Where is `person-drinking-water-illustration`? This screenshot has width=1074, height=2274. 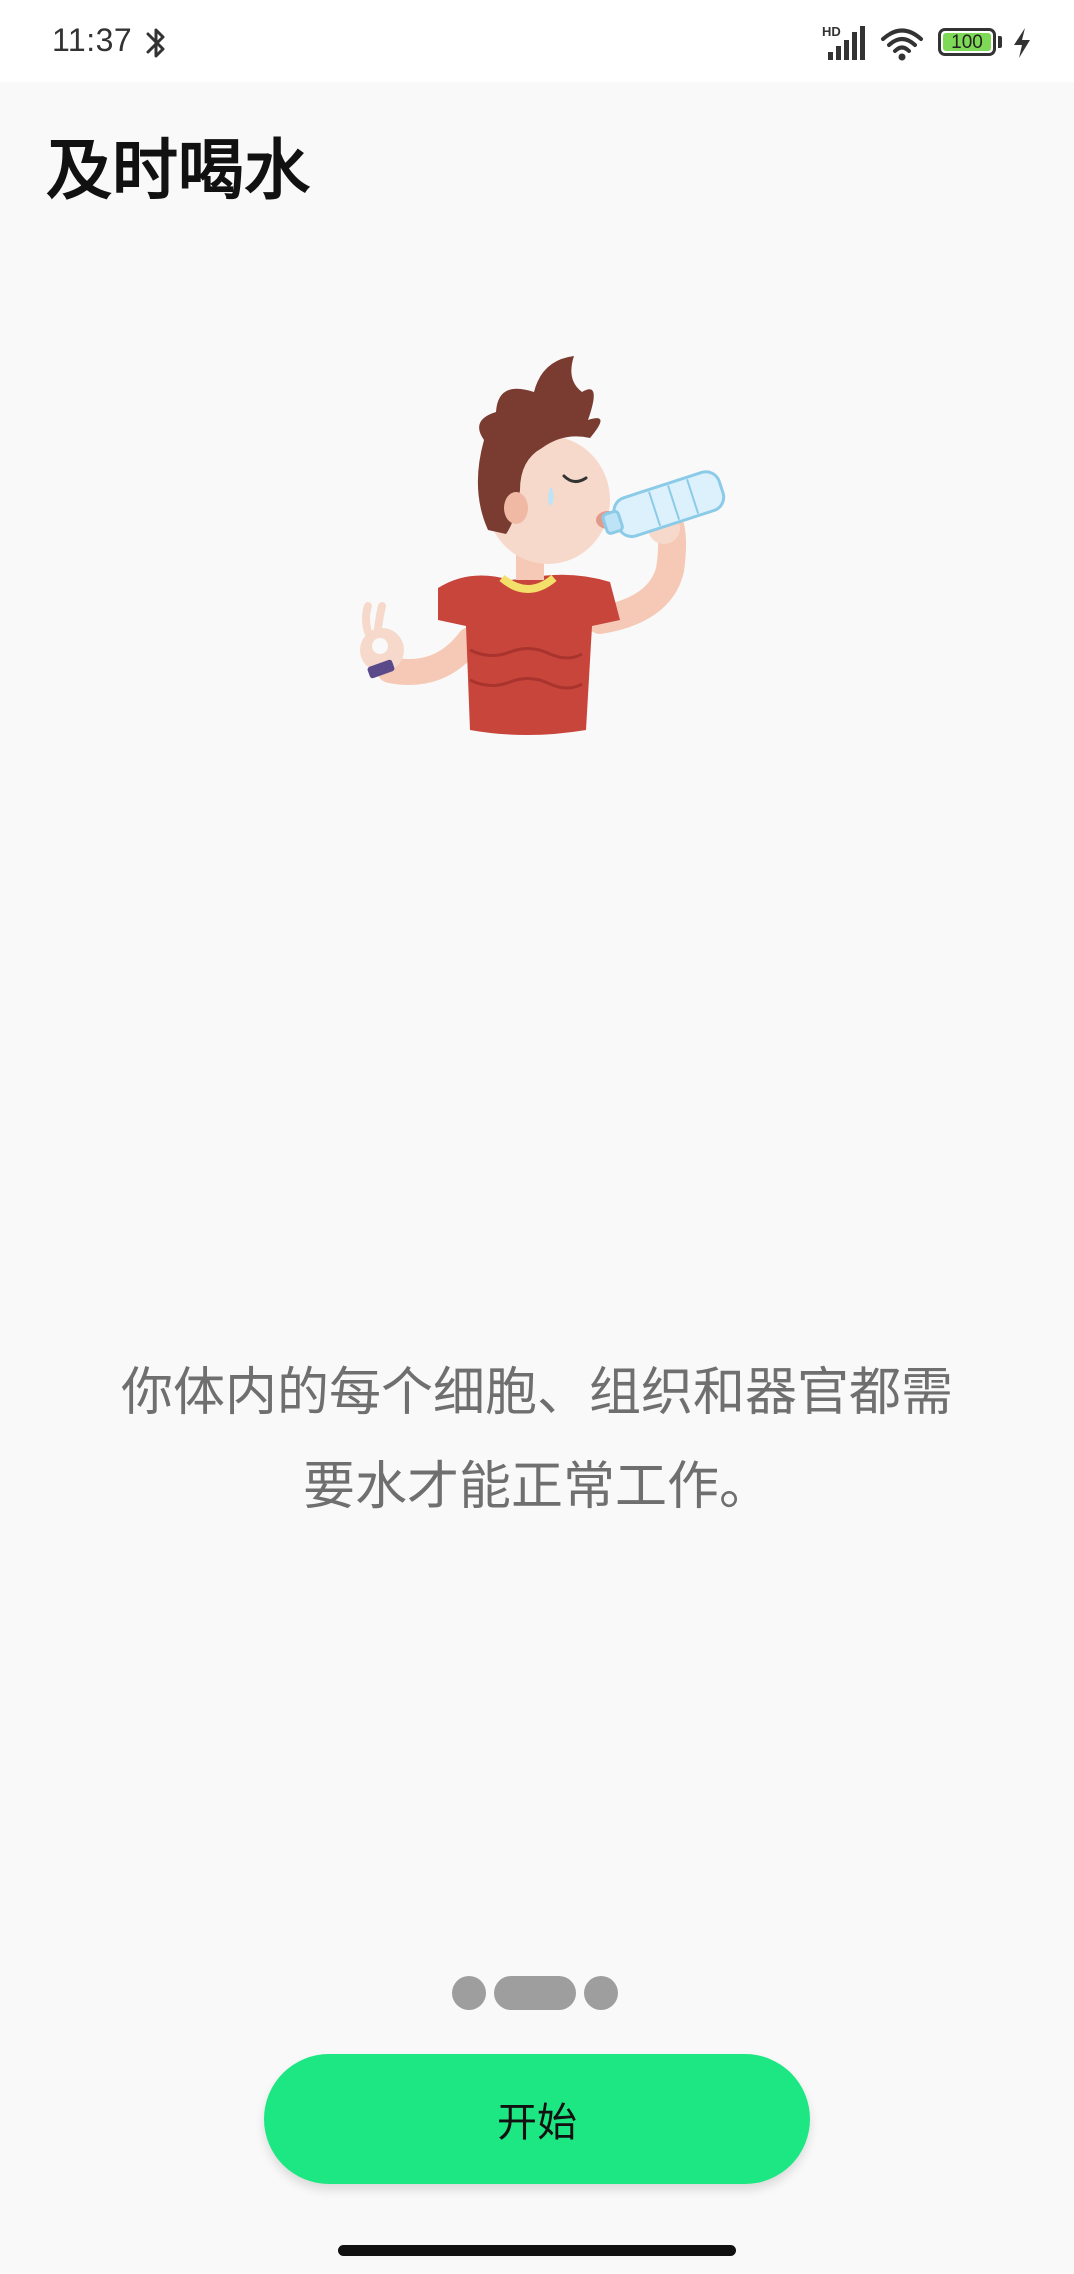 person-drinking-water-illustration is located at coordinates (543, 545).